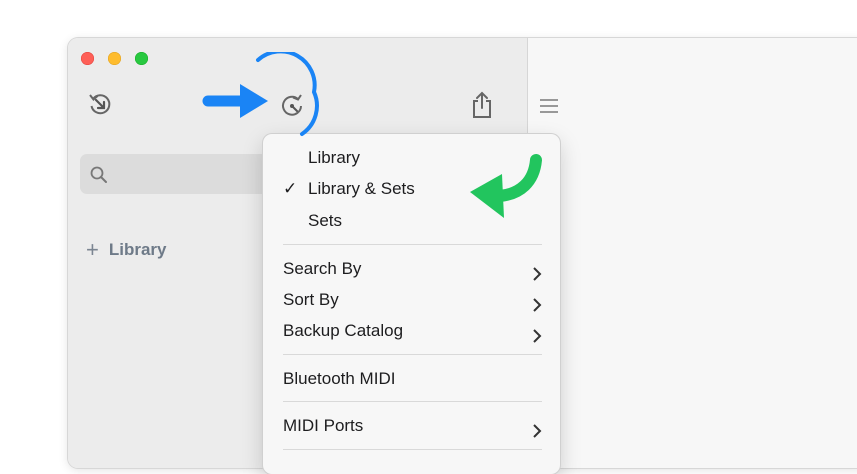 The height and width of the screenshot is (474, 857). I want to click on checkmark-icon: ✓, so click(290, 188).